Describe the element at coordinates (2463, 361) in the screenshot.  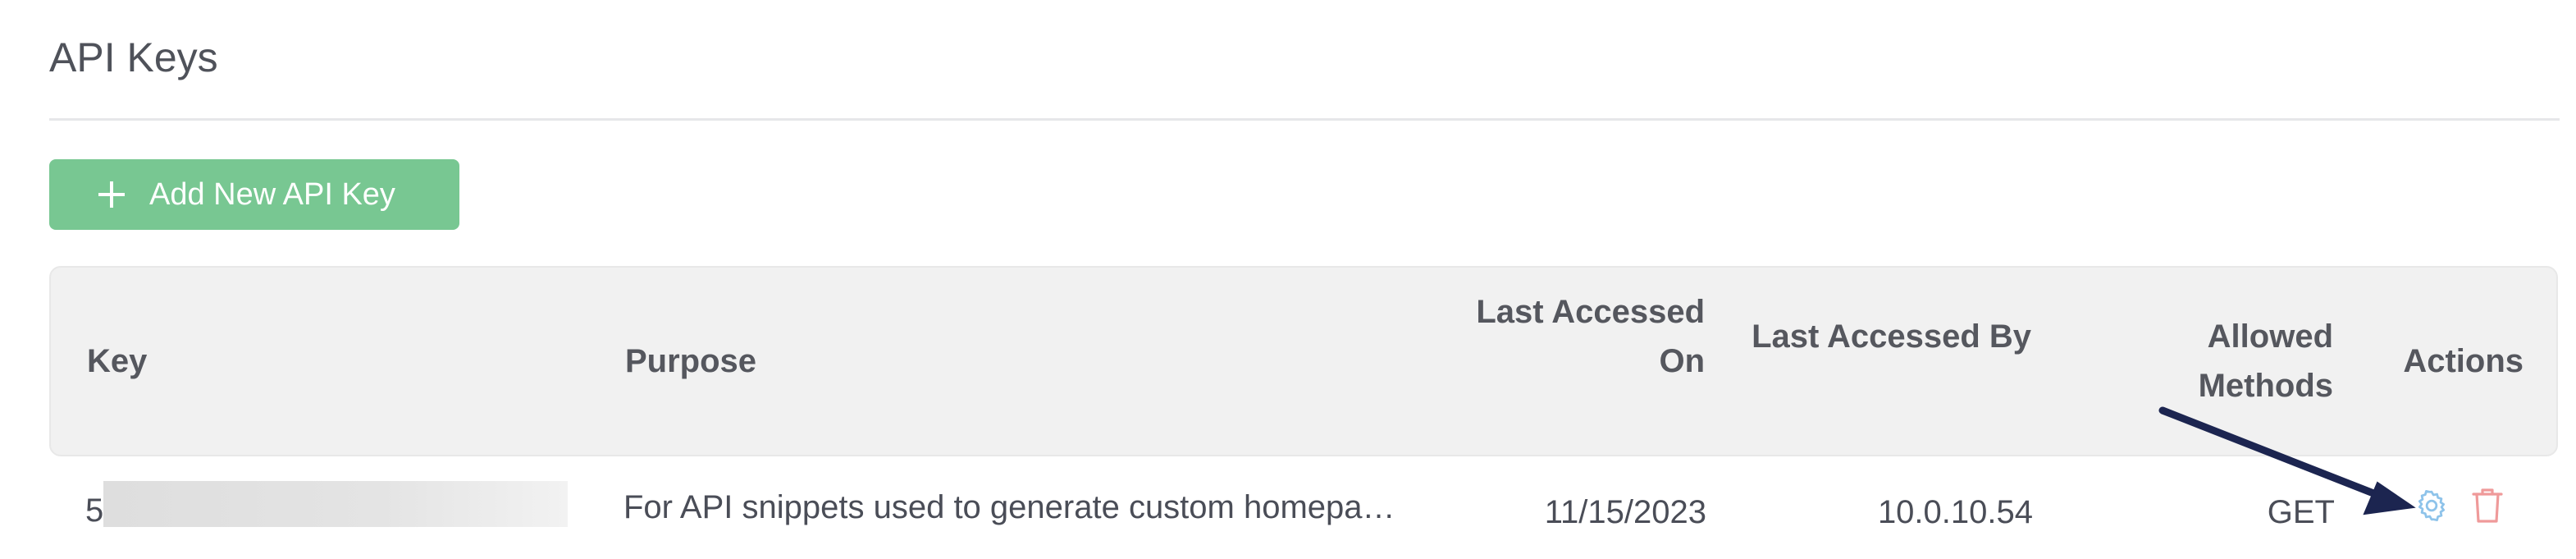
I see `column-header-actions: Actions` at that location.